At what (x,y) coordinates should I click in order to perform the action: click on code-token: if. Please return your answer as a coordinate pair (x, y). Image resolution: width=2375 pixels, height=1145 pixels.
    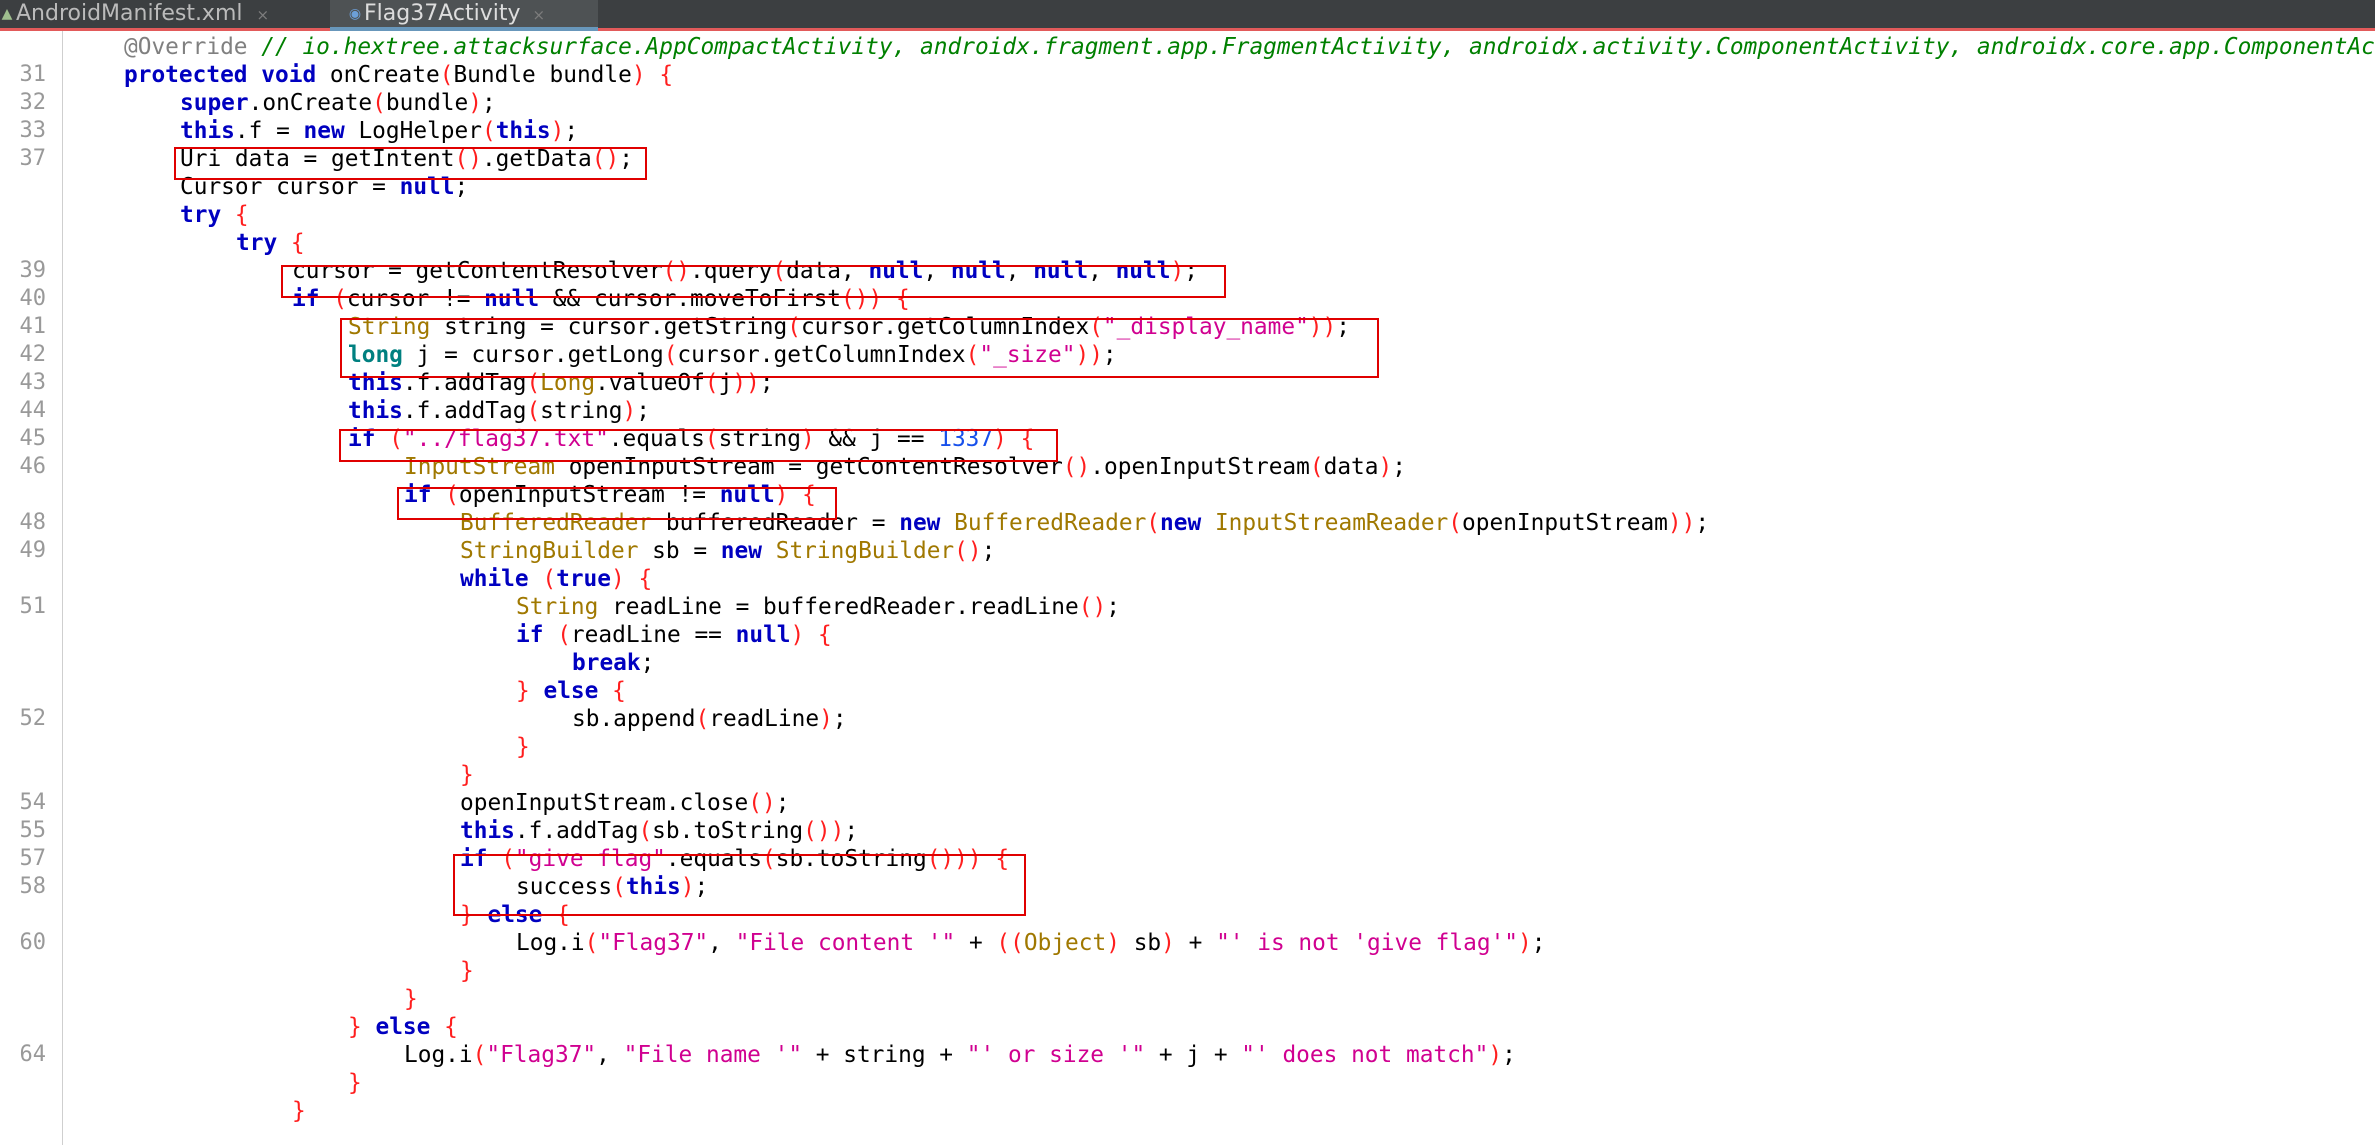
    Looking at the image, I should click on (530, 635).